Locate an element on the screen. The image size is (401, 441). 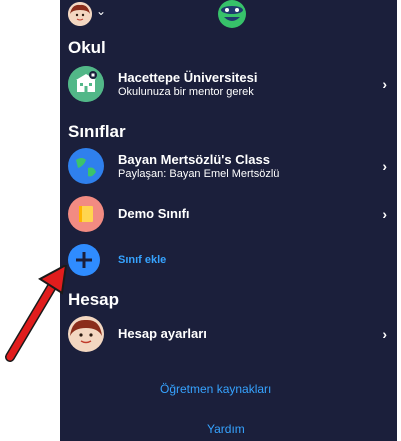
globe-icon is located at coordinates (86, 166).